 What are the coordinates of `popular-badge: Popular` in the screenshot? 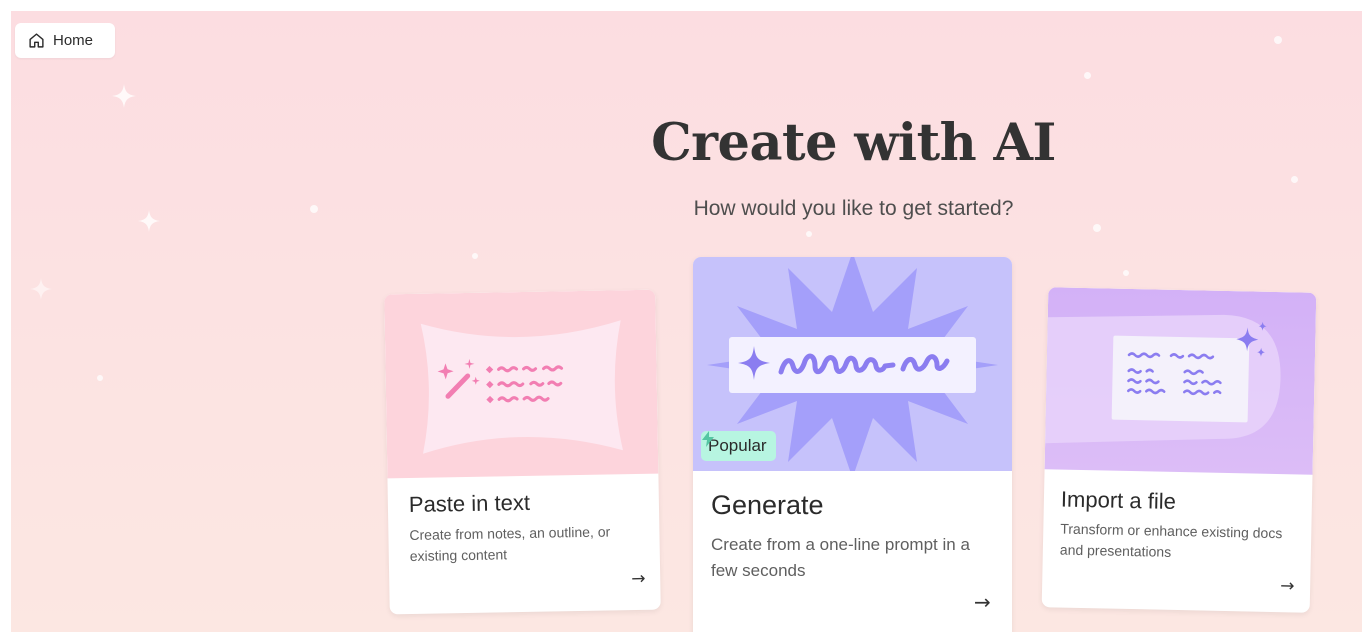 It's located at (738, 446).